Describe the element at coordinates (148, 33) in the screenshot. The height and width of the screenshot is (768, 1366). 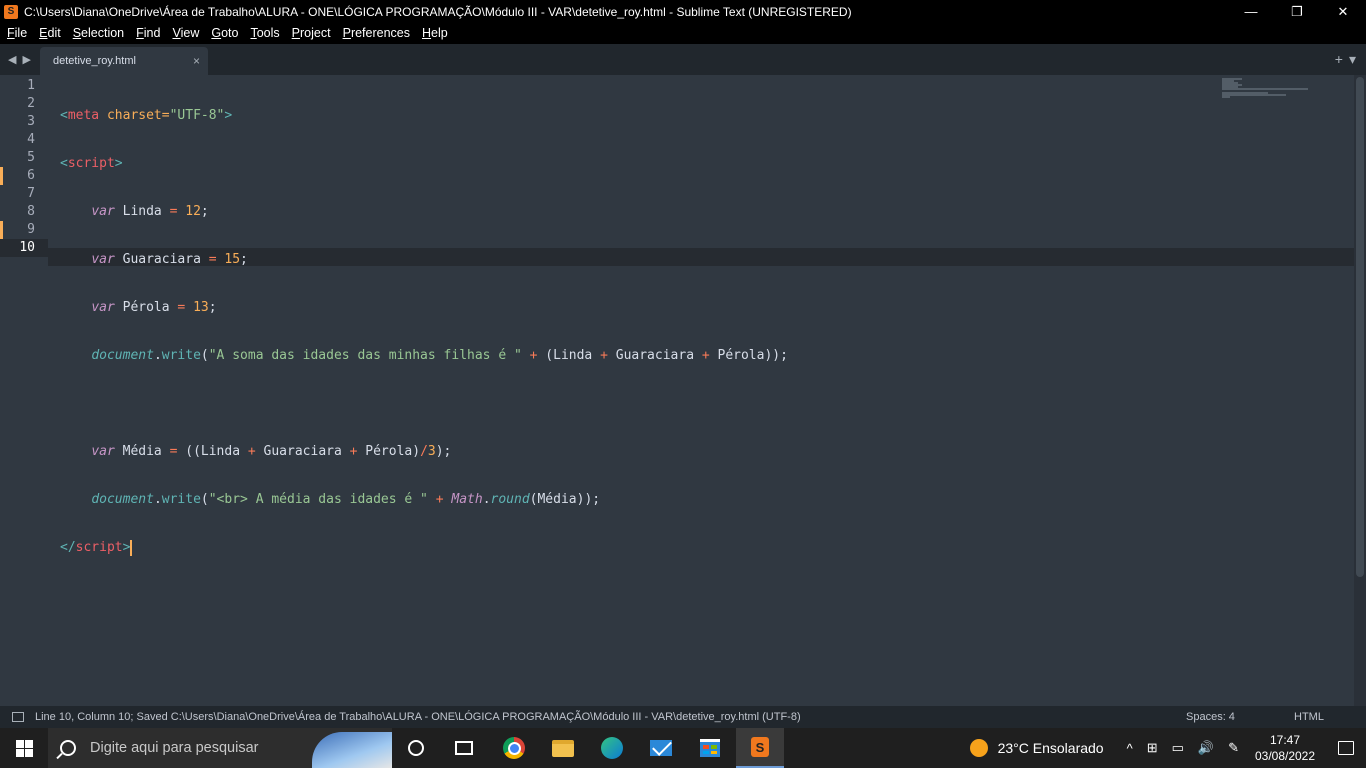
I see `menu-find: Find` at that location.